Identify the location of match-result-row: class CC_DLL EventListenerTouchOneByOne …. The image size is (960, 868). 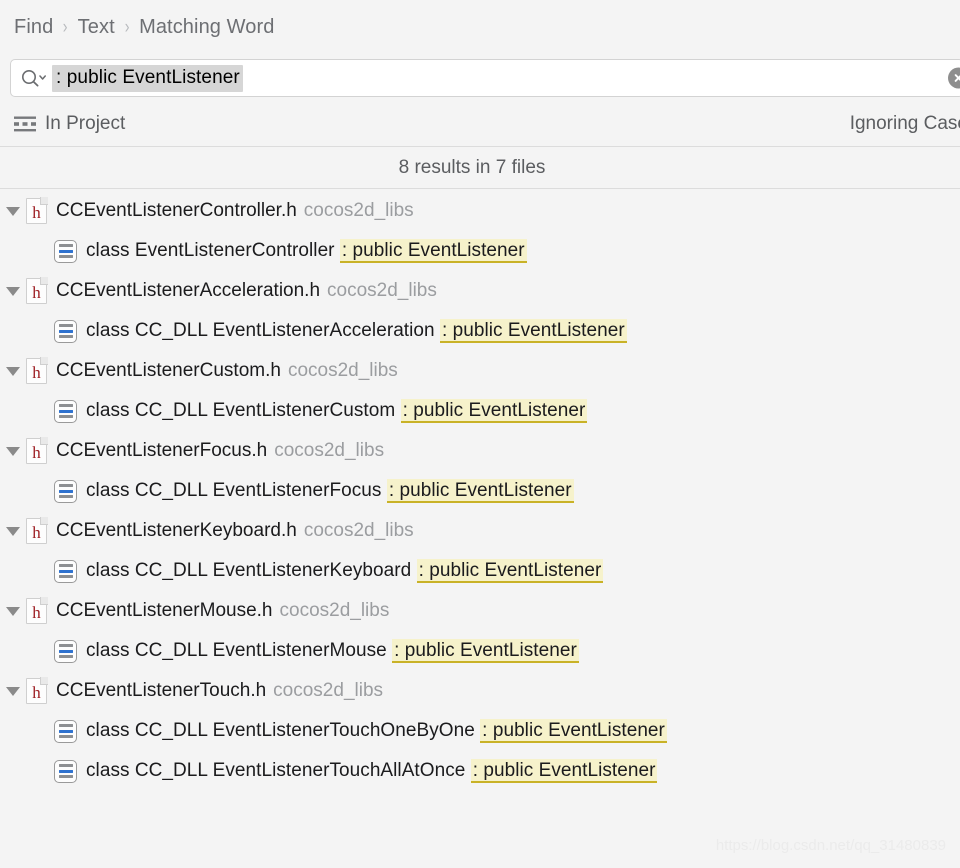
(480, 731).